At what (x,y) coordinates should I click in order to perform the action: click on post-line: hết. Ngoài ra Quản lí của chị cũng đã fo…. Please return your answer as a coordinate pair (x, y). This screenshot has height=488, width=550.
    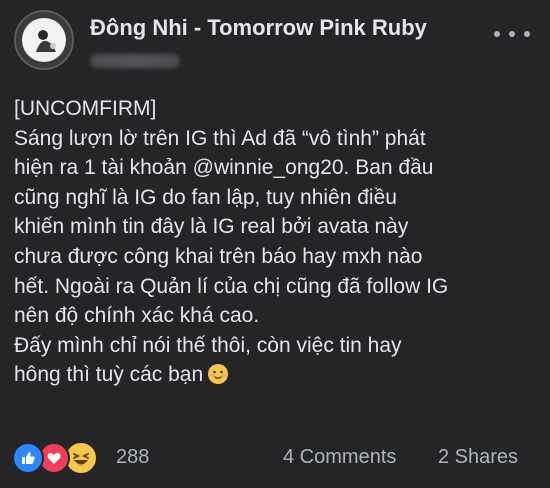
    Looking at the image, I should click on (231, 286).